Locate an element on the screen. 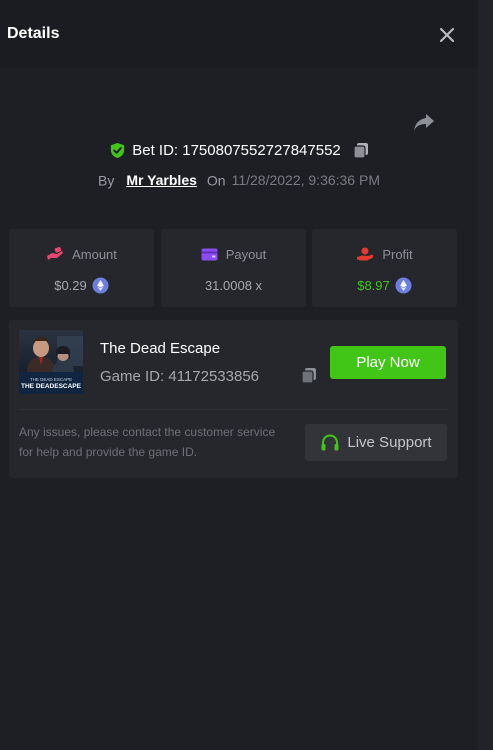 This screenshot has height=750, width=493. svg-text: THE DEAD ESCAPE is located at coordinates (51, 379).